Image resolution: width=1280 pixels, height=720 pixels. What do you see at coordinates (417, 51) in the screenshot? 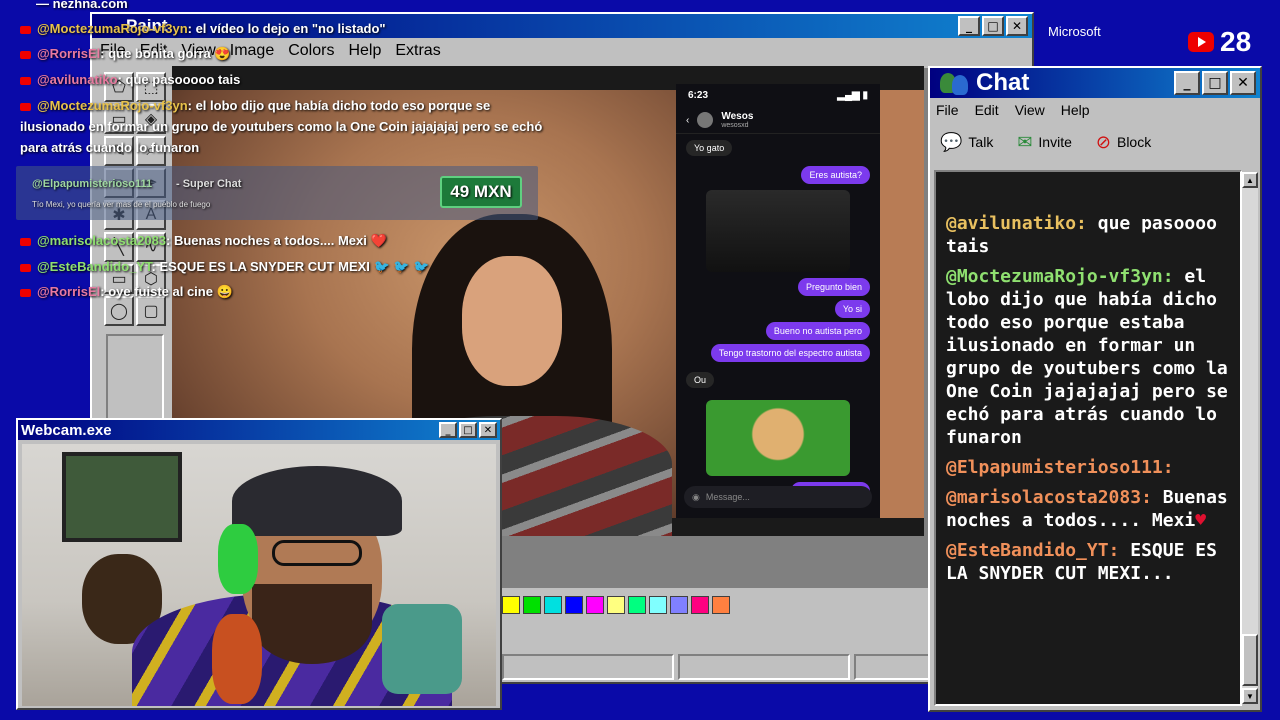
I see `menu-extras: Extras` at bounding box center [417, 51].